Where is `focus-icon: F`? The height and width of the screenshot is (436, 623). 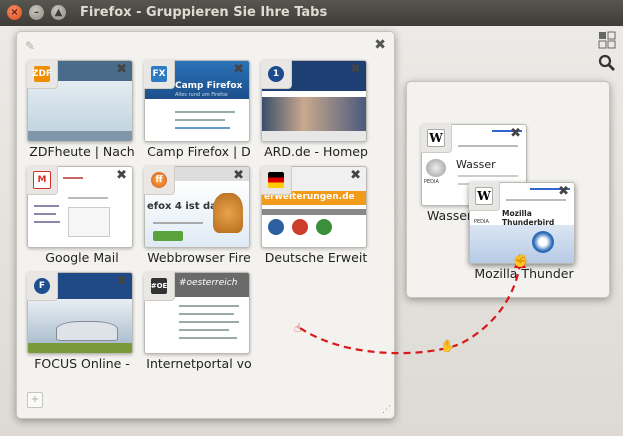
focus-icon: F is located at coordinates (42, 286).